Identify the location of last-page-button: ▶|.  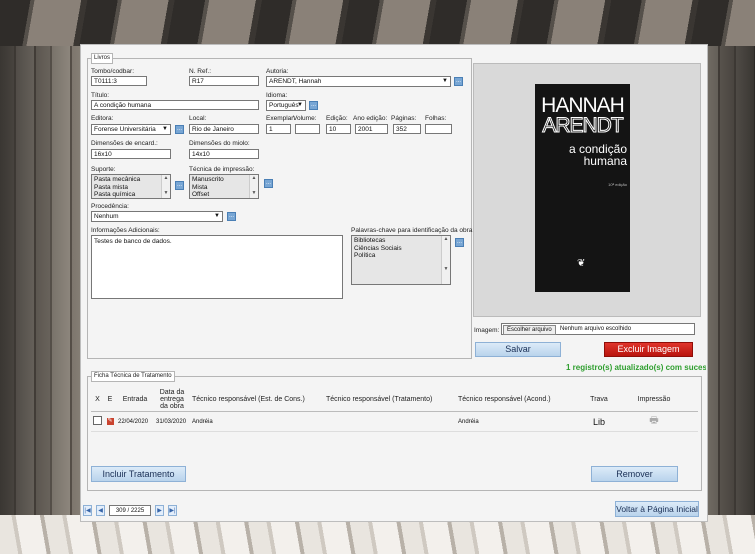
(172, 510).